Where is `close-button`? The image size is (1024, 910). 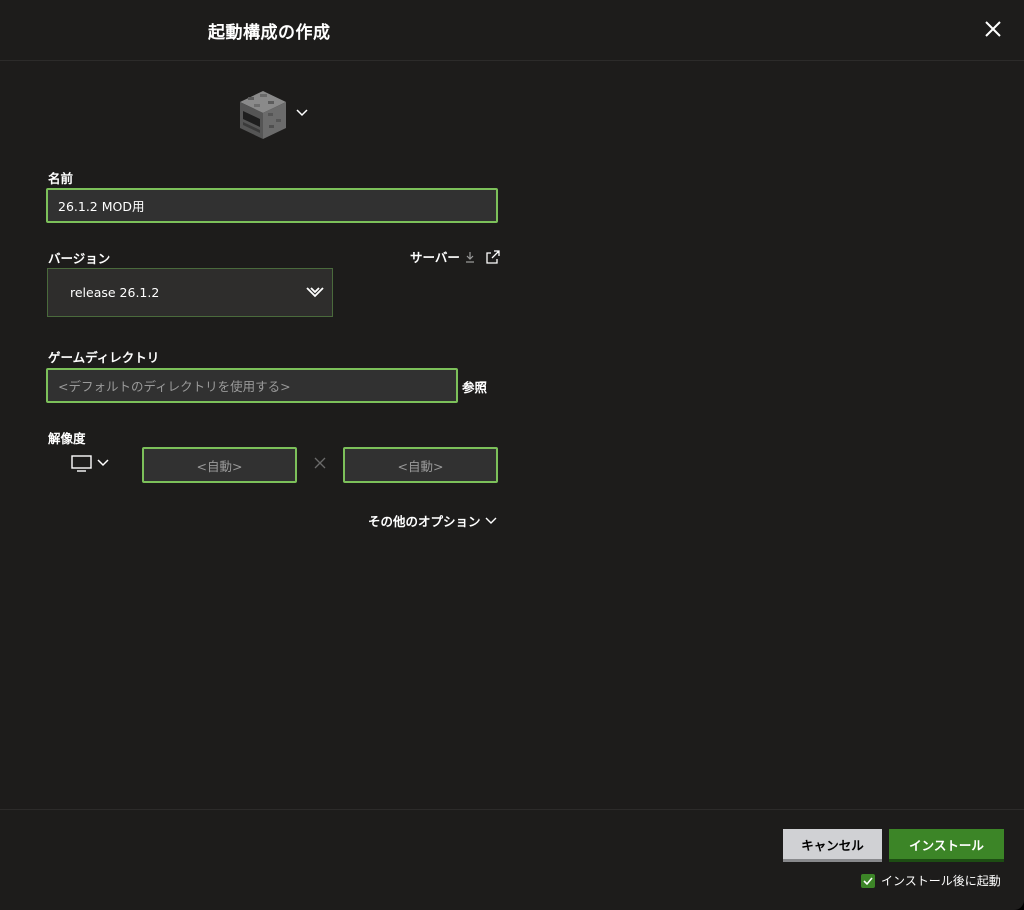 close-button is located at coordinates (993, 29).